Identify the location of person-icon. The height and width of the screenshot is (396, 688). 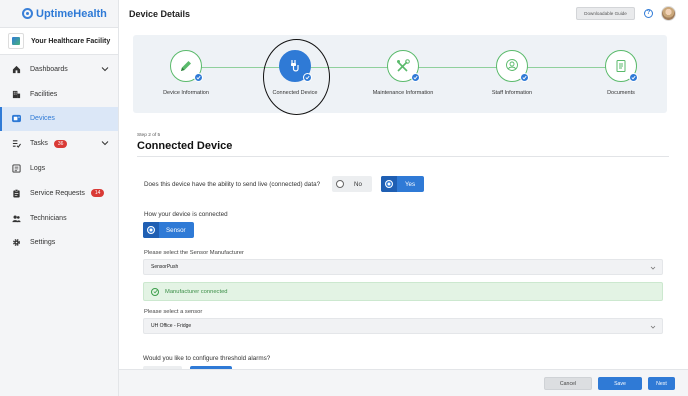
(512, 65).